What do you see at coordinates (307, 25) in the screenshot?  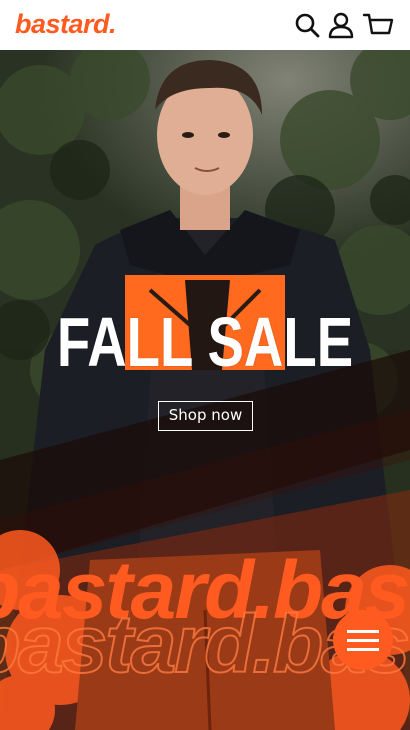 I see `search-icon` at bounding box center [307, 25].